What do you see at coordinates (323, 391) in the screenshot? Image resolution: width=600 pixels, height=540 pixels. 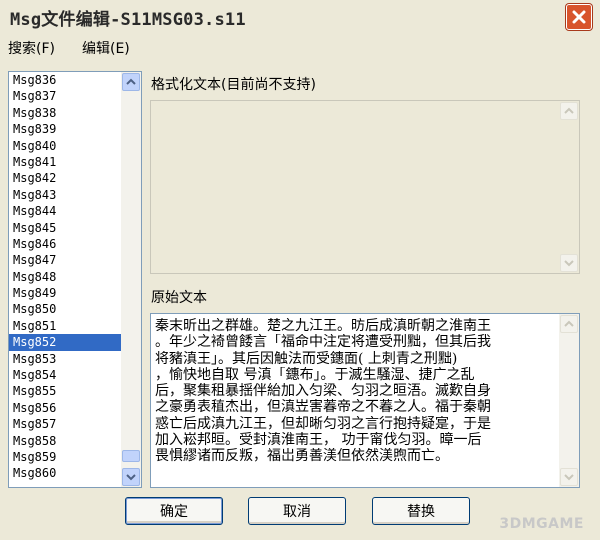 I see `original-text-line: 后，聚集租暴揺伴紿加入匀梁、匀羽之晅浯。滅歎自身` at bounding box center [323, 391].